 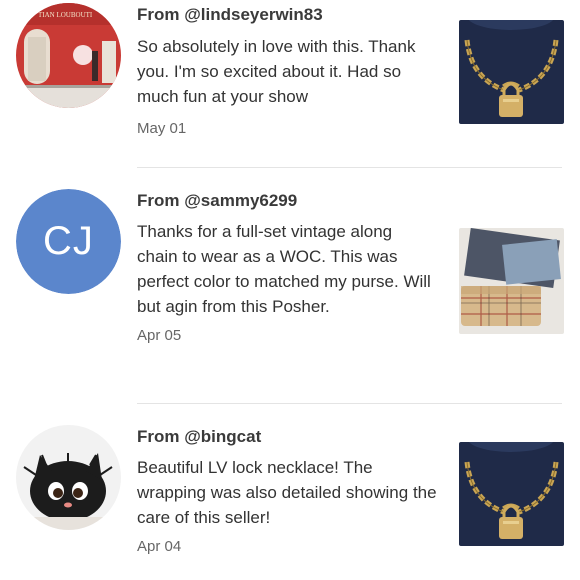 I want to click on black-cat-avatar, so click(x=68, y=477).